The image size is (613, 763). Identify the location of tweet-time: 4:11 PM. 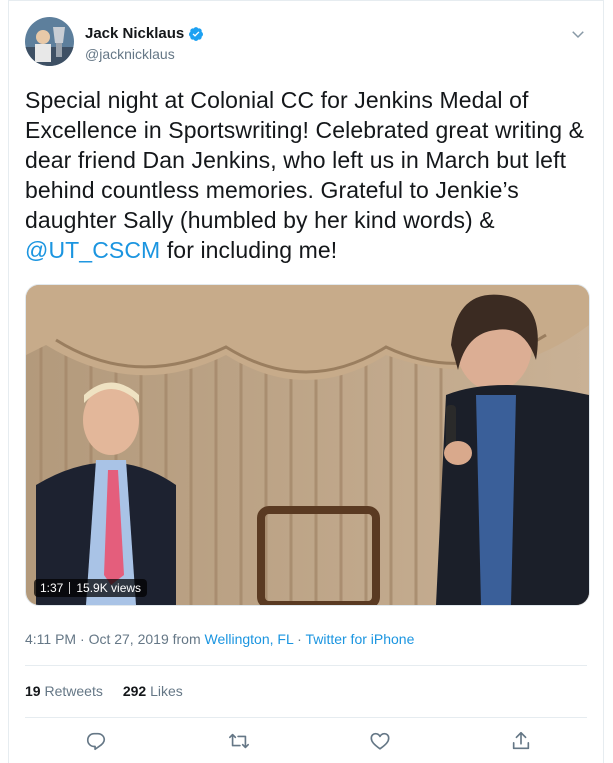
(50, 639).